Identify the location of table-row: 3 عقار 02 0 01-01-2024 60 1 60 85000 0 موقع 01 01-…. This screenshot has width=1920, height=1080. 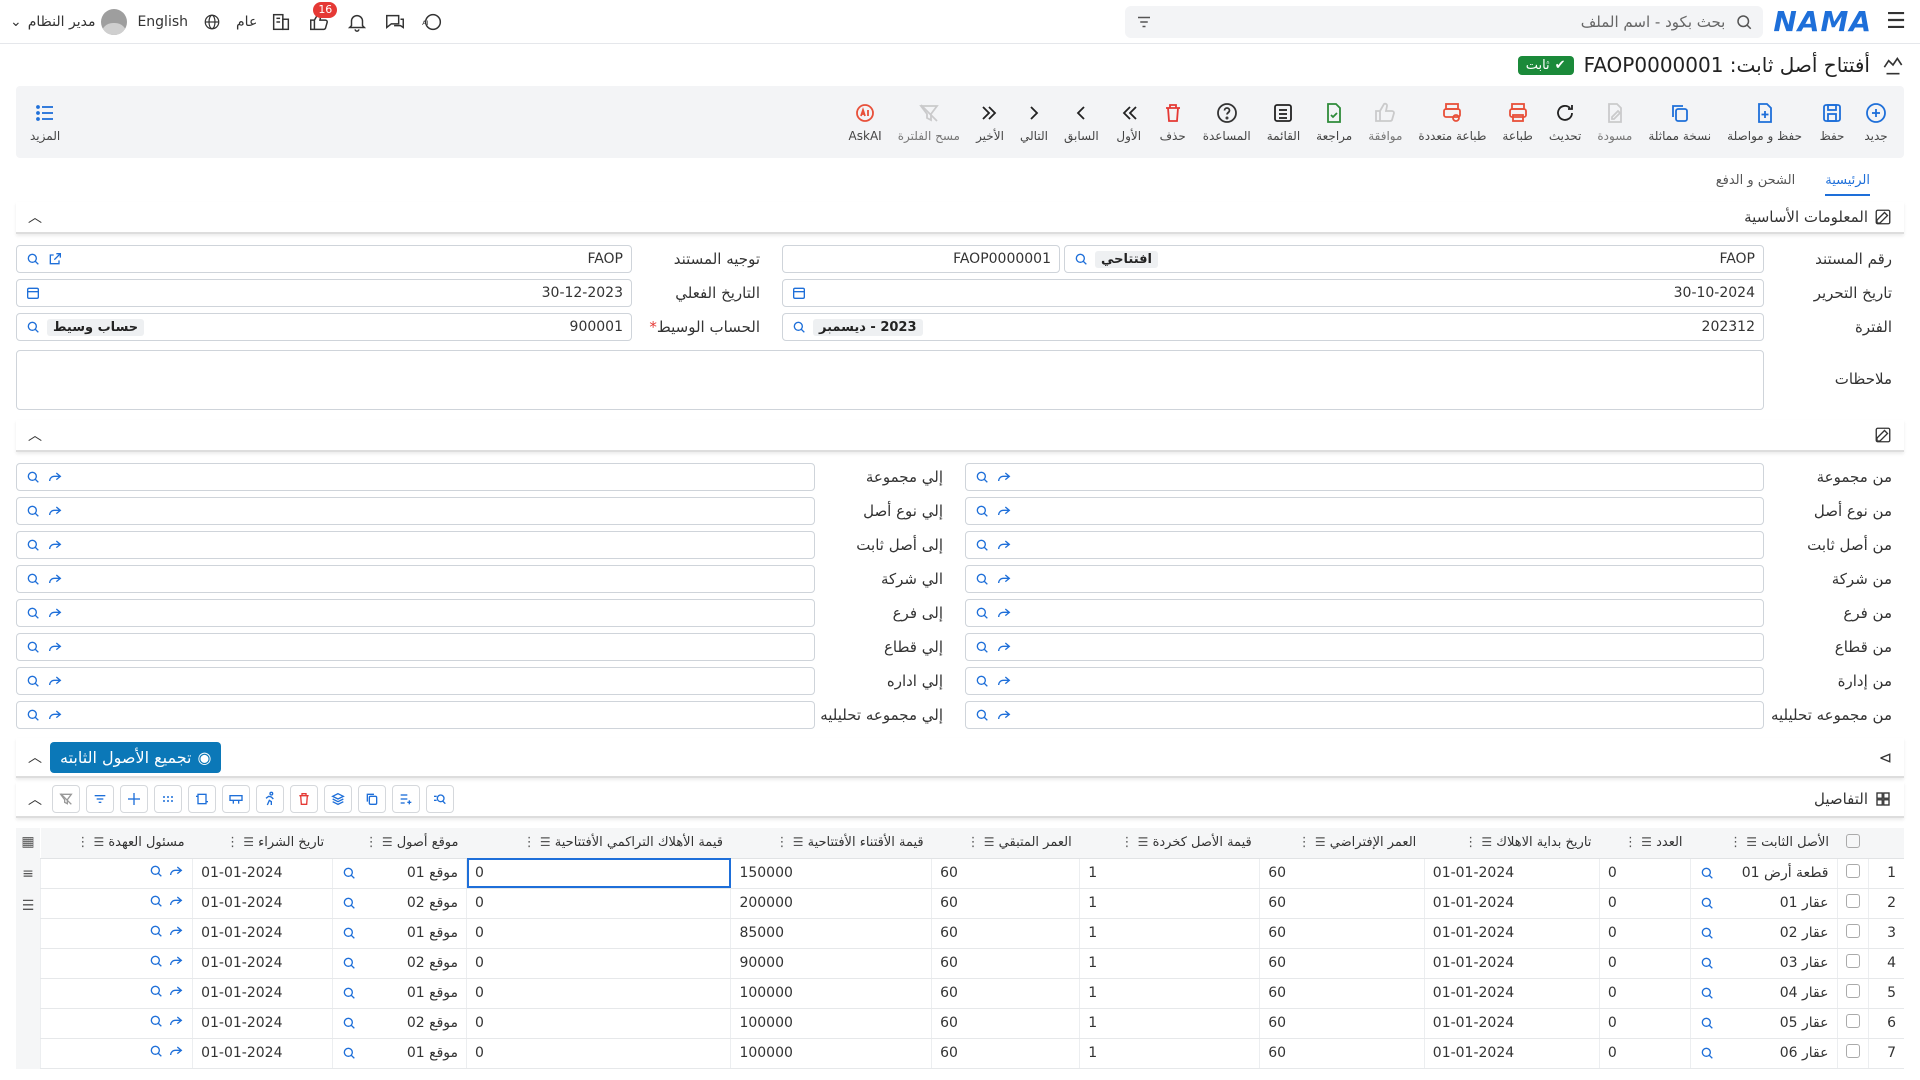
(971, 933).